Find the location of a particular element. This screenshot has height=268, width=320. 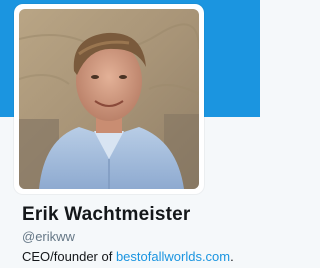

profile-handle: @erikww is located at coordinates (48, 236).